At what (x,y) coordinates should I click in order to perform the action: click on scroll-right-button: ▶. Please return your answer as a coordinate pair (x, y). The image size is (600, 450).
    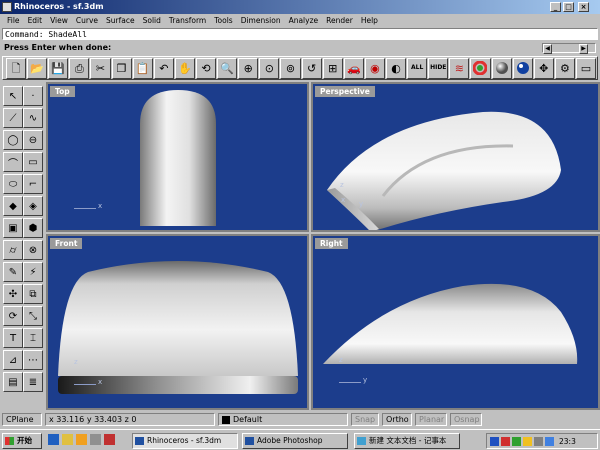
    Looking at the image, I should click on (583, 49).